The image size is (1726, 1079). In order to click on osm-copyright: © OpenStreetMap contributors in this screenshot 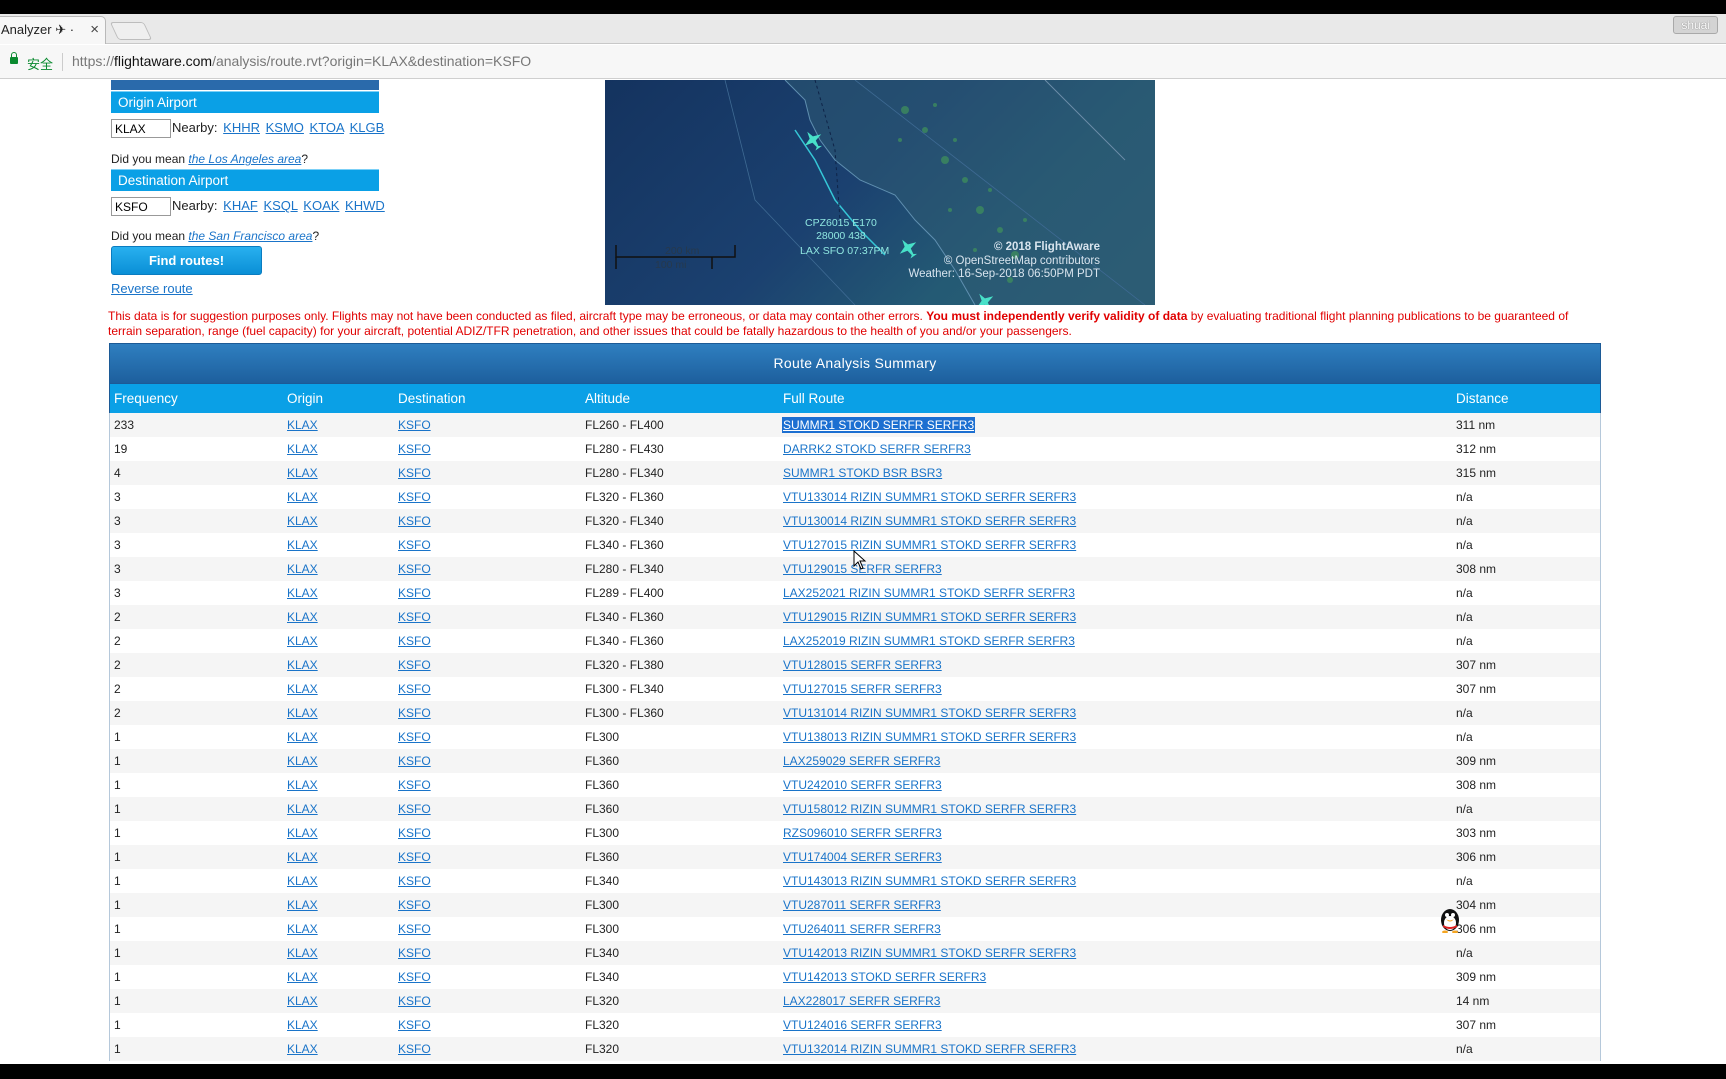, I will do `click(1022, 261)`.